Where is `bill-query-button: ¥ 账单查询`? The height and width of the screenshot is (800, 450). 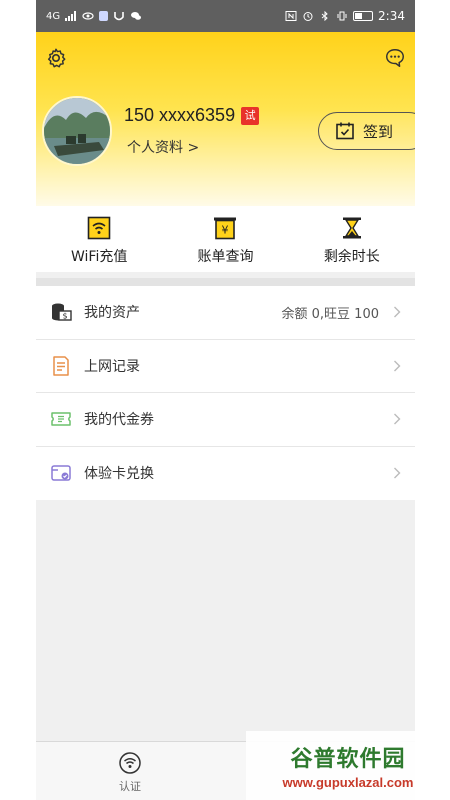 bill-query-button: ¥ 账单查询 is located at coordinates (225, 239).